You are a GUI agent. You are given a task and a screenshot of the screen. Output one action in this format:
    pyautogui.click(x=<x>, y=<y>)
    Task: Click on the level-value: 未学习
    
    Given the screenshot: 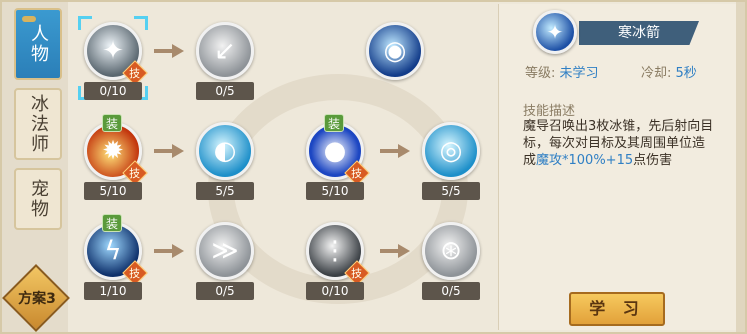 What is the action you would take?
    pyautogui.click(x=579, y=73)
    